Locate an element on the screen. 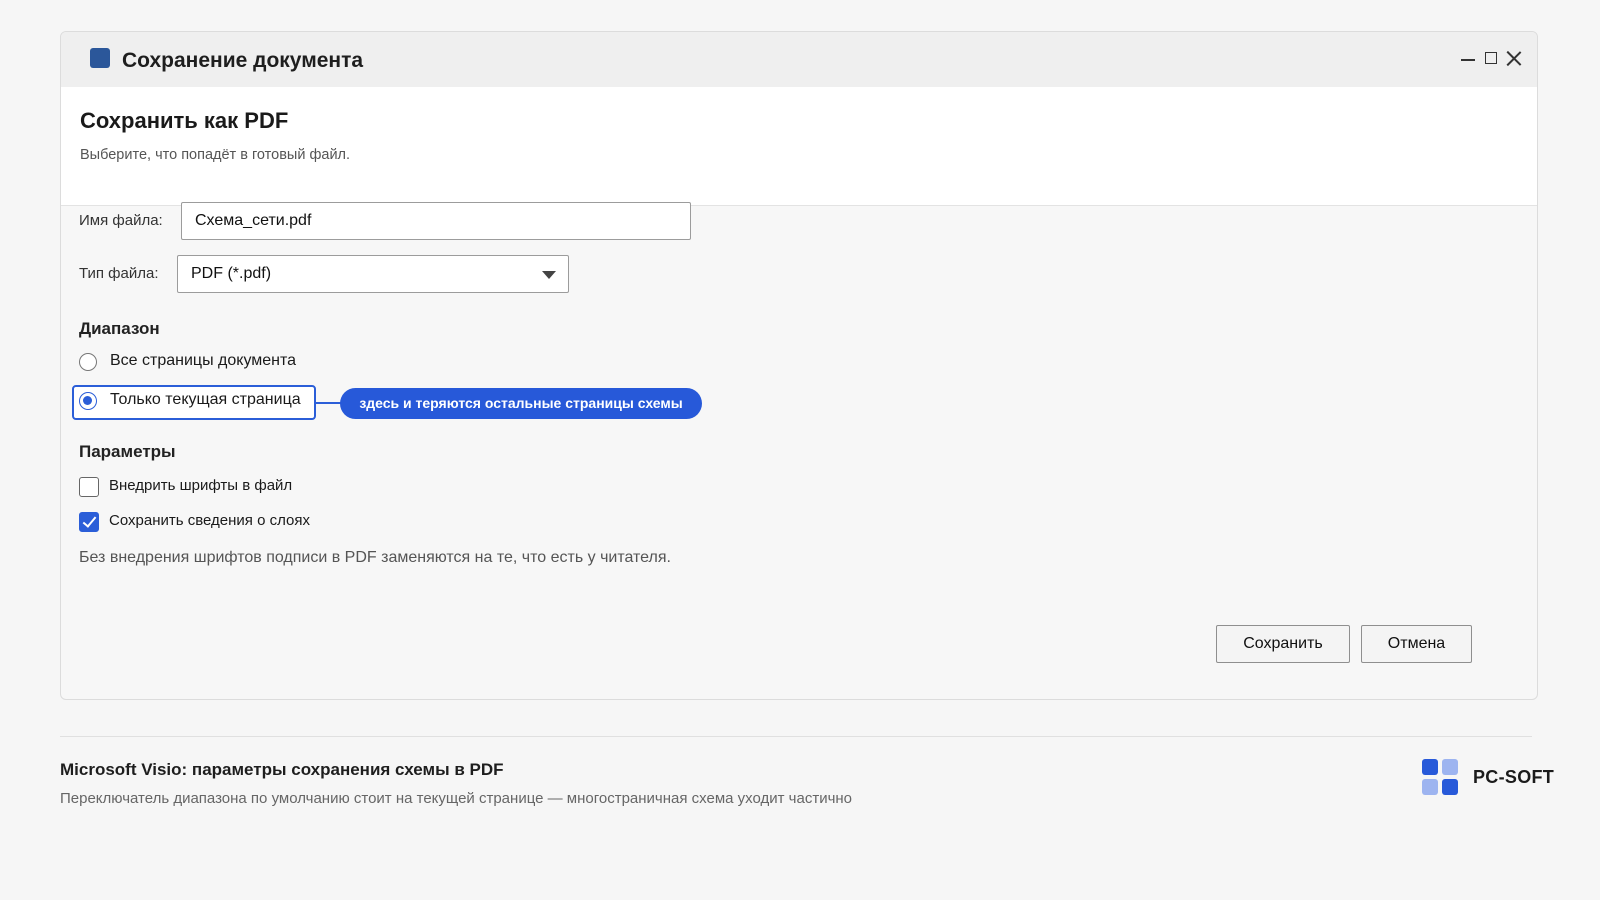  radio-label: Все страницы документа is located at coordinates (203, 360).